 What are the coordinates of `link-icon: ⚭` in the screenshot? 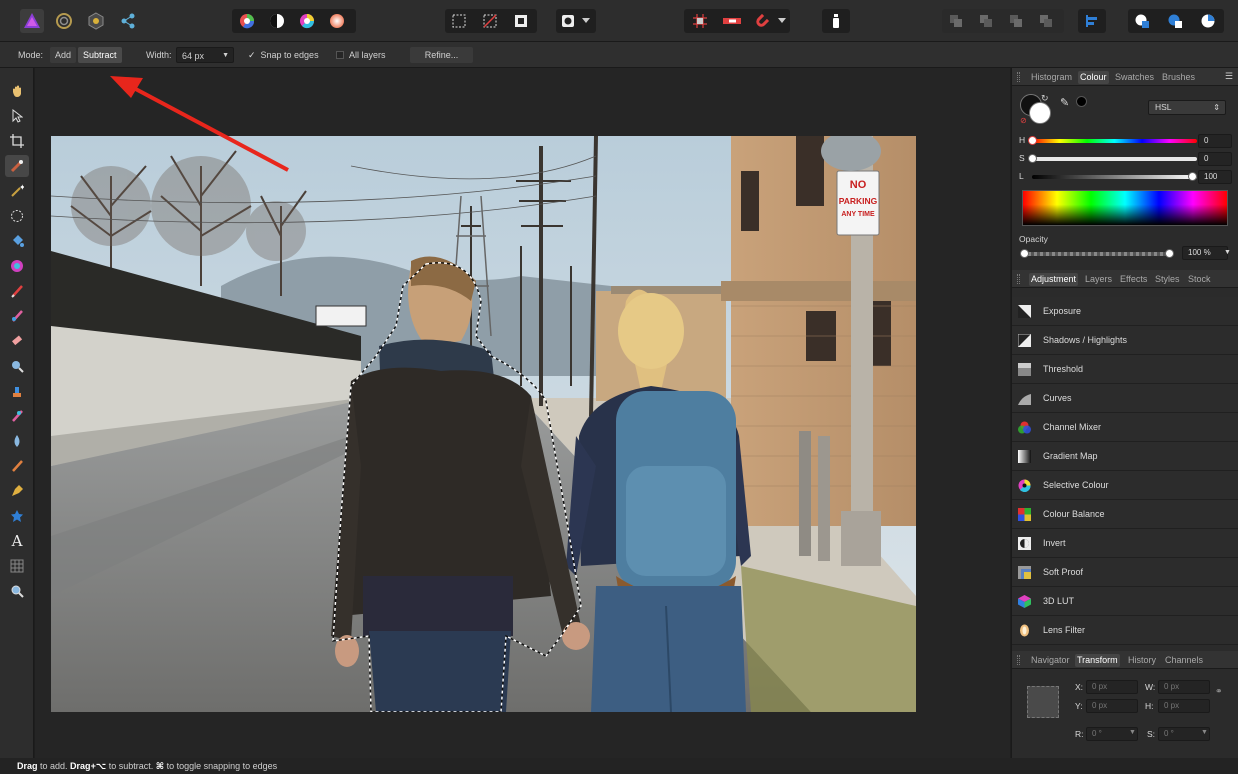 It's located at (1219, 691).